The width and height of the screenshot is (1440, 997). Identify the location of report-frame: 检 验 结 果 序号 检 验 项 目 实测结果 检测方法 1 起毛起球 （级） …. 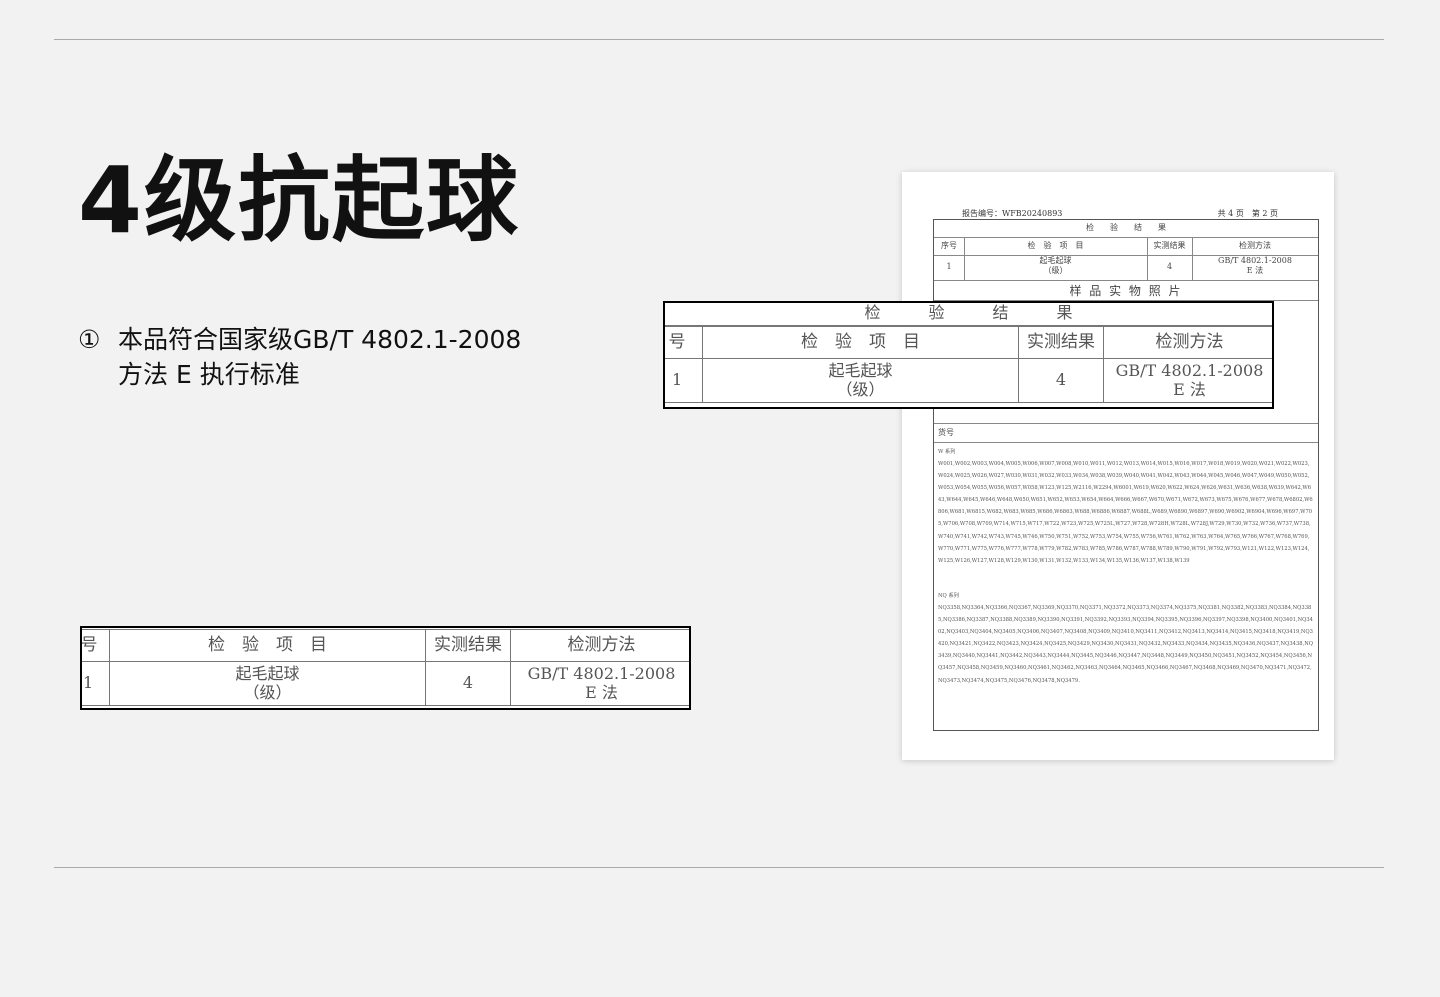
(1126, 475).